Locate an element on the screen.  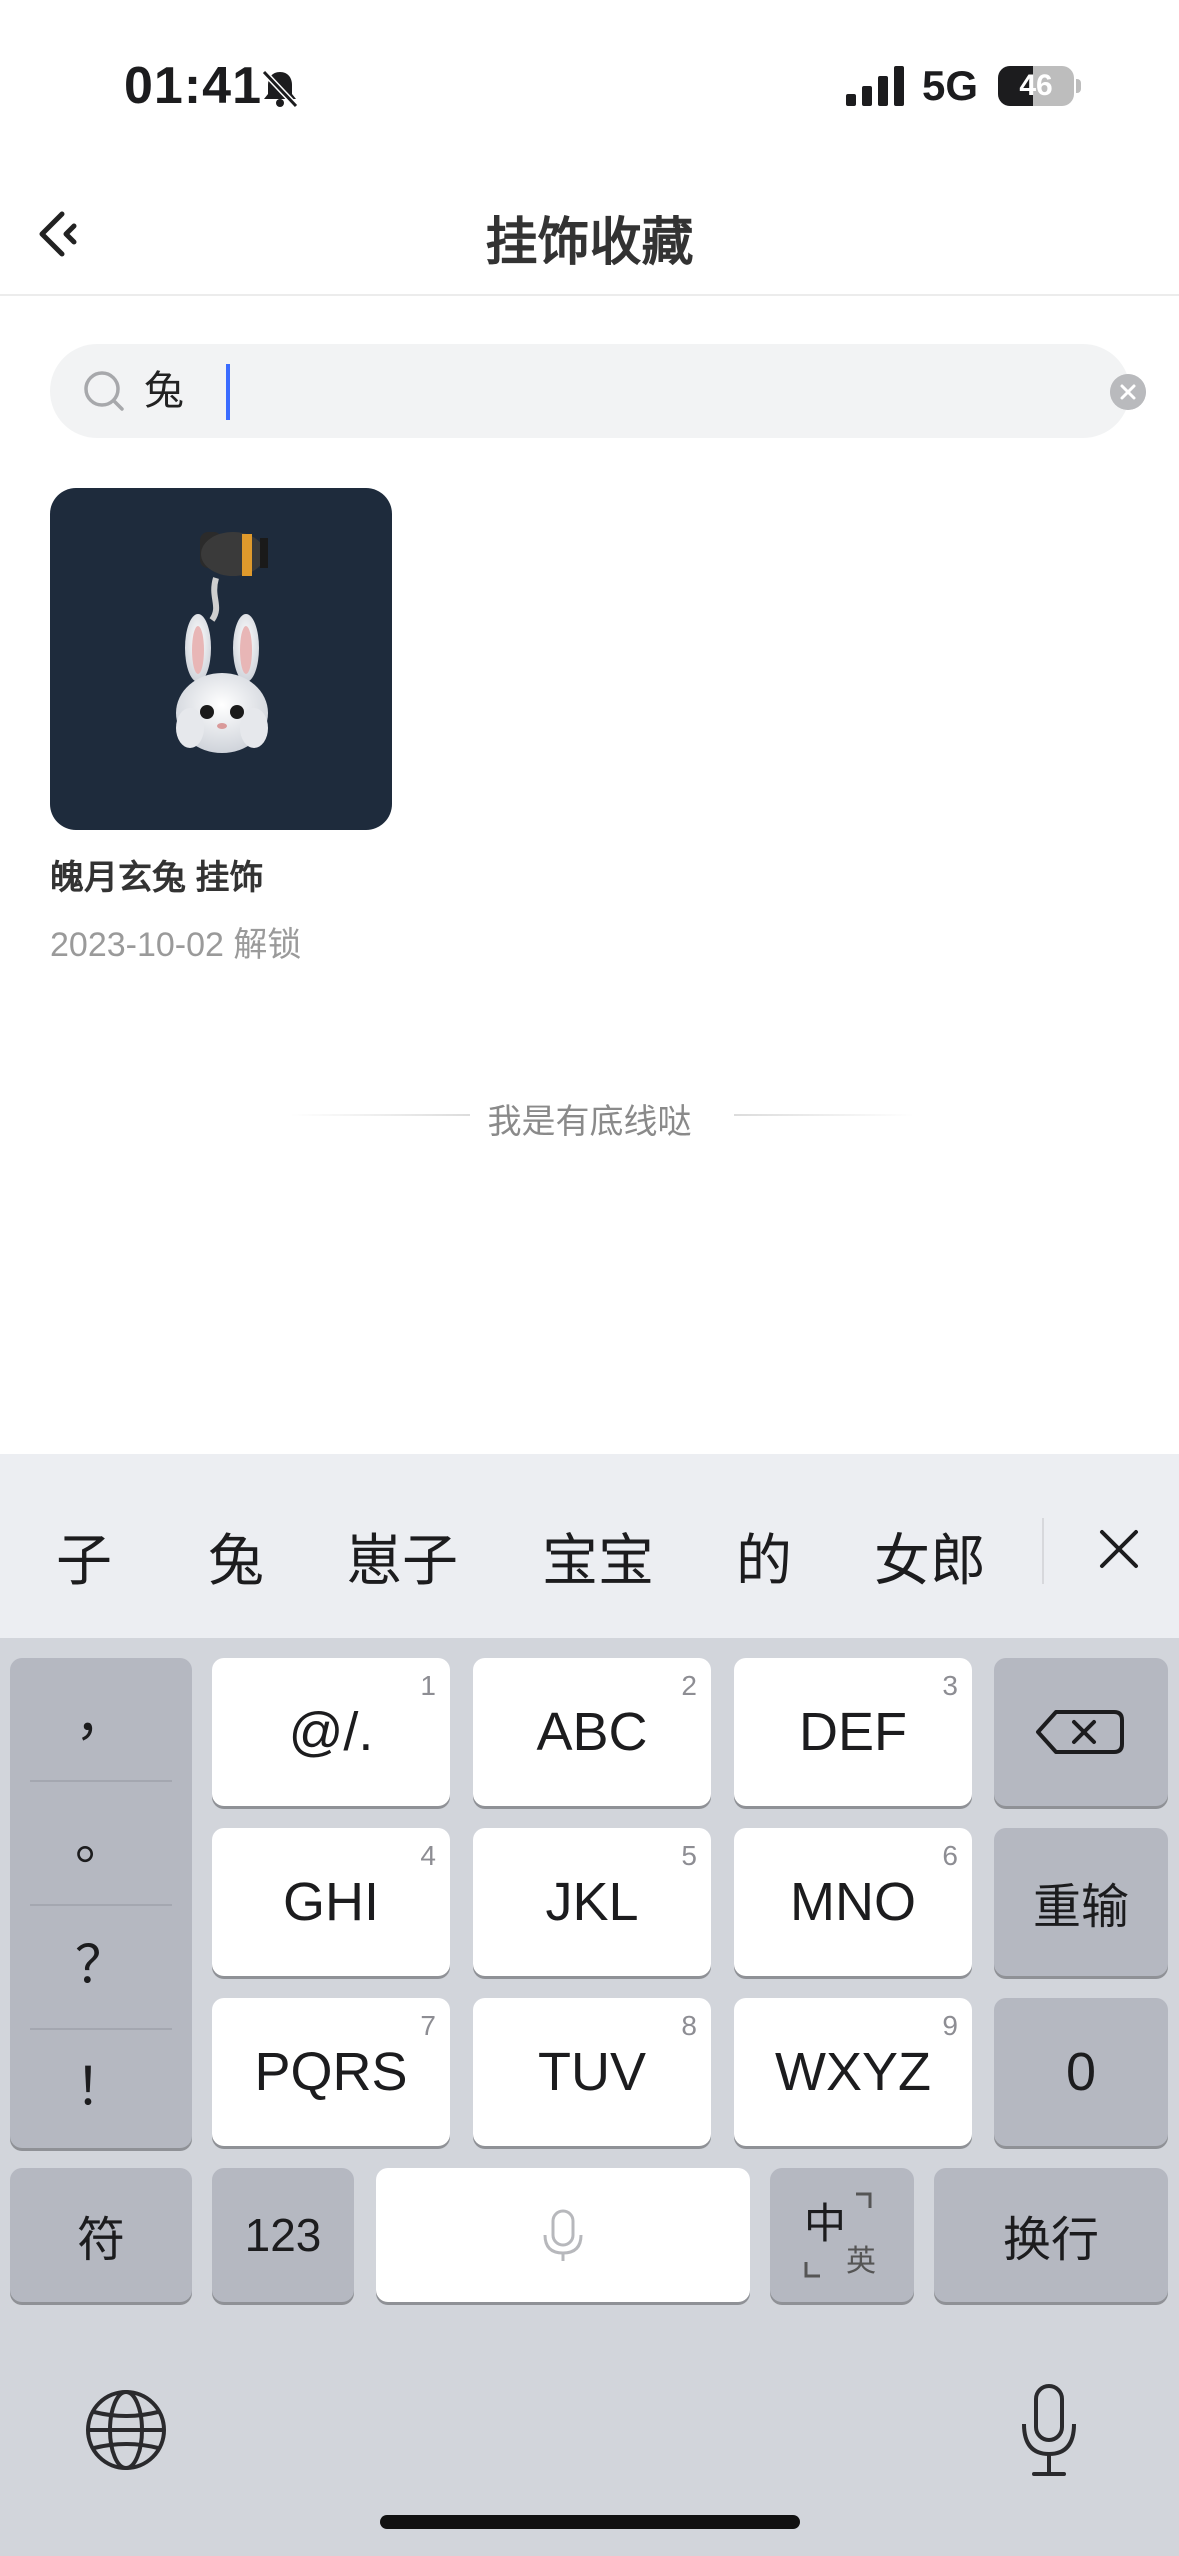
key-number: 6 is located at coordinates (950, 1855).